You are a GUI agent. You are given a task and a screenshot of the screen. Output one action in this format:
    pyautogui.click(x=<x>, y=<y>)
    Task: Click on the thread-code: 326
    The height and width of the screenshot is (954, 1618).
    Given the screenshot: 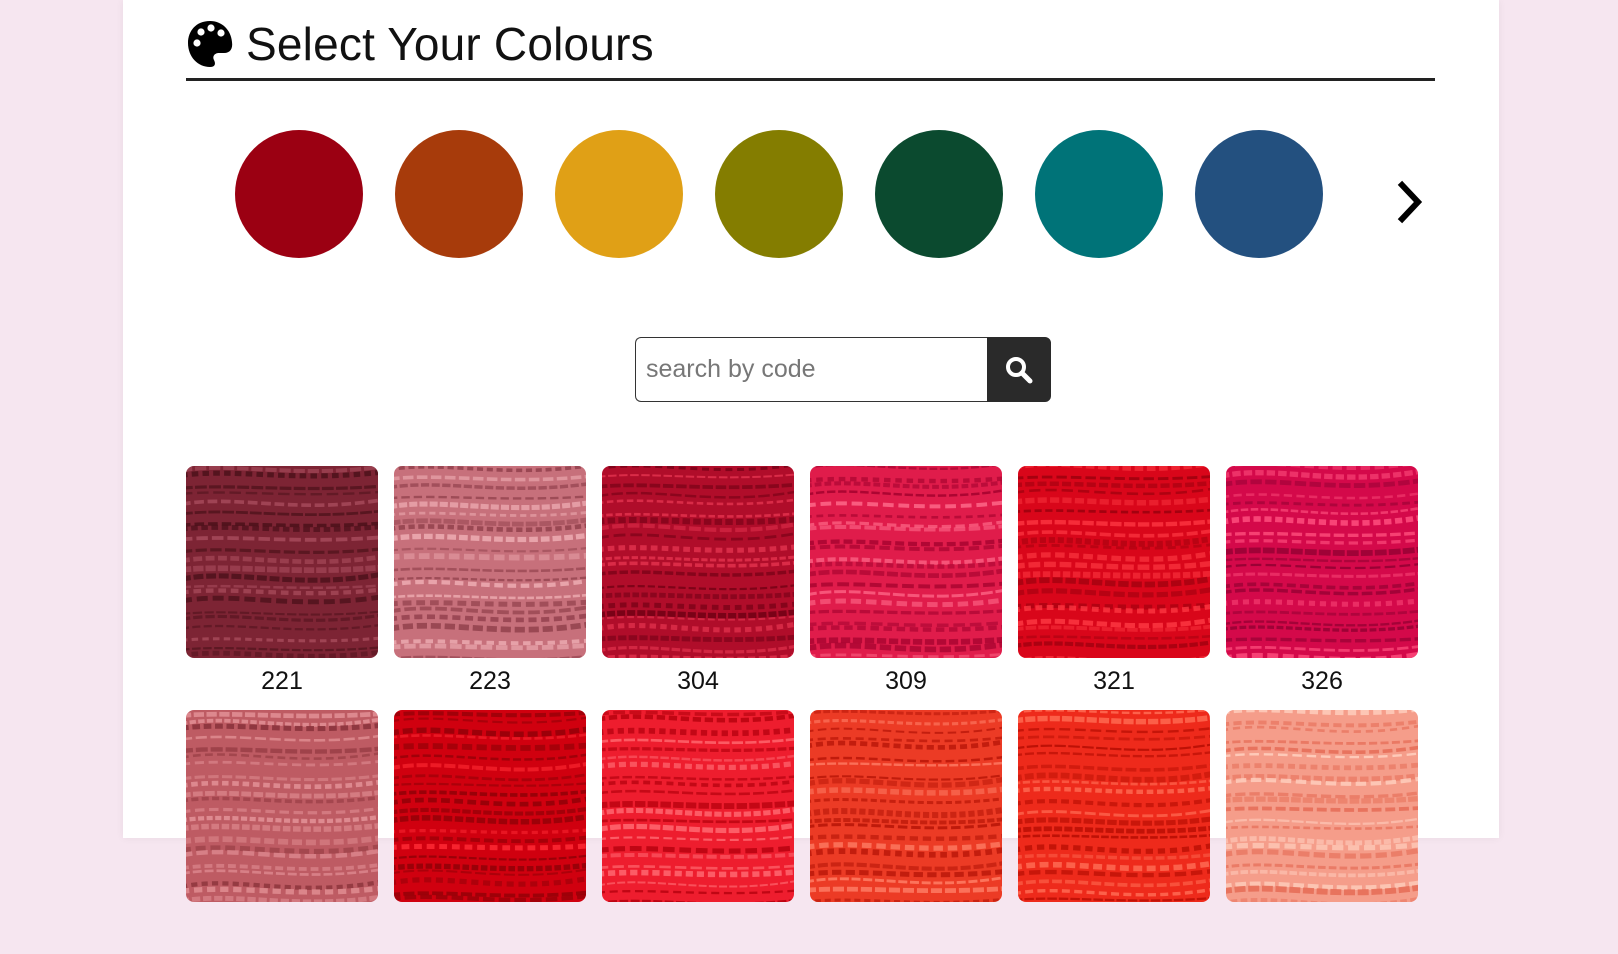 What is the action you would take?
    pyautogui.click(x=1322, y=681)
    